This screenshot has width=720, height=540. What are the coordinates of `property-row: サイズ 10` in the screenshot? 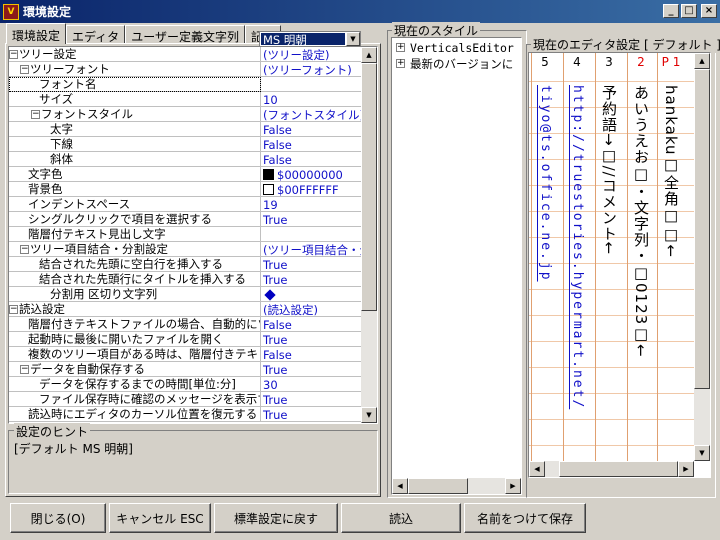 It's located at (185, 99).